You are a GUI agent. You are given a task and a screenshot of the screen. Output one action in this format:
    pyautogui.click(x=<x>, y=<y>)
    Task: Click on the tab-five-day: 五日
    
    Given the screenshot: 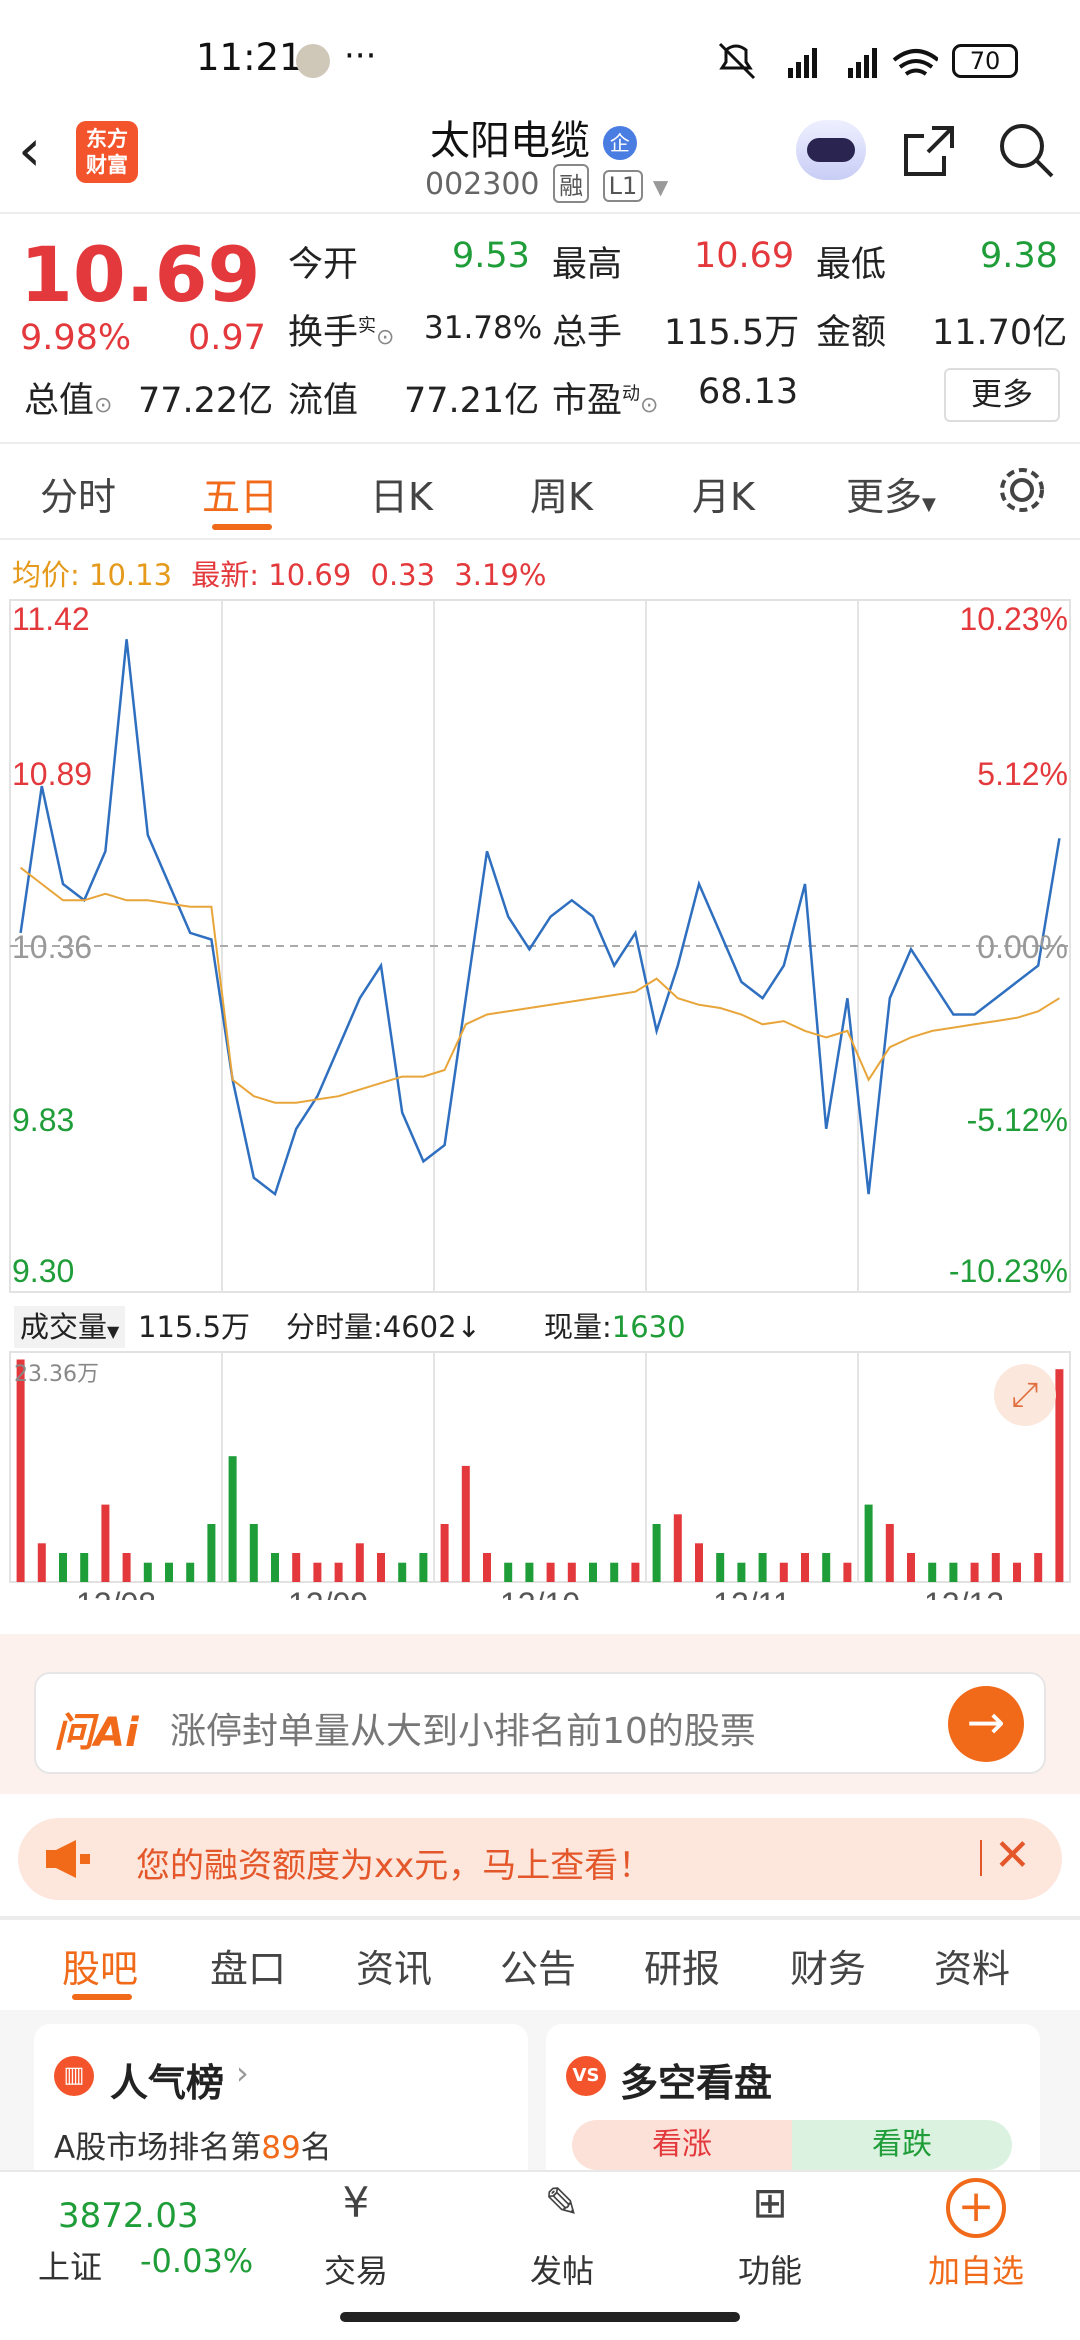 What is the action you would take?
    pyautogui.click(x=240, y=493)
    